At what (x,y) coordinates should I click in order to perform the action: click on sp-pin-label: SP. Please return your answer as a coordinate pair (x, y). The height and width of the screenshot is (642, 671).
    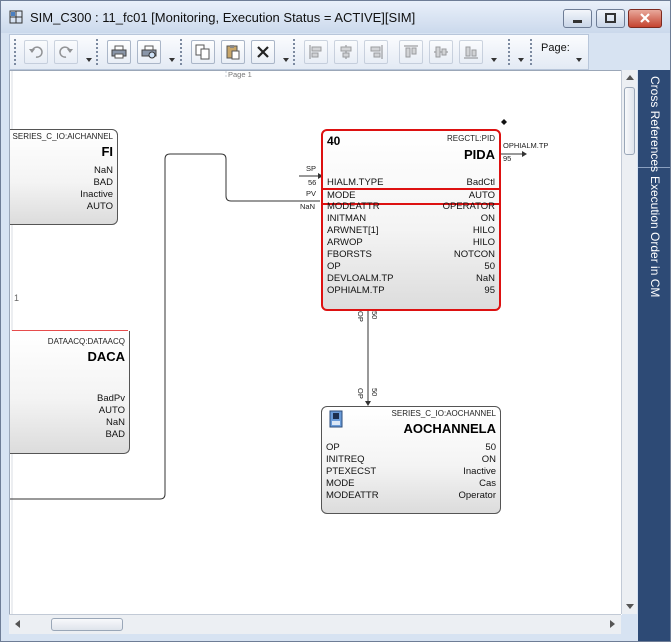
    Looking at the image, I should click on (311, 168).